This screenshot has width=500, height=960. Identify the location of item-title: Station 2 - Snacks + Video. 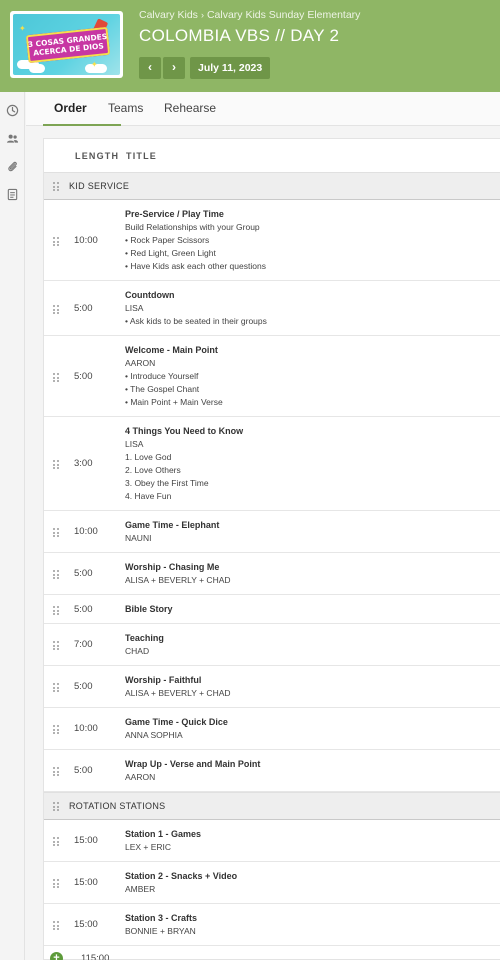
(312, 876).